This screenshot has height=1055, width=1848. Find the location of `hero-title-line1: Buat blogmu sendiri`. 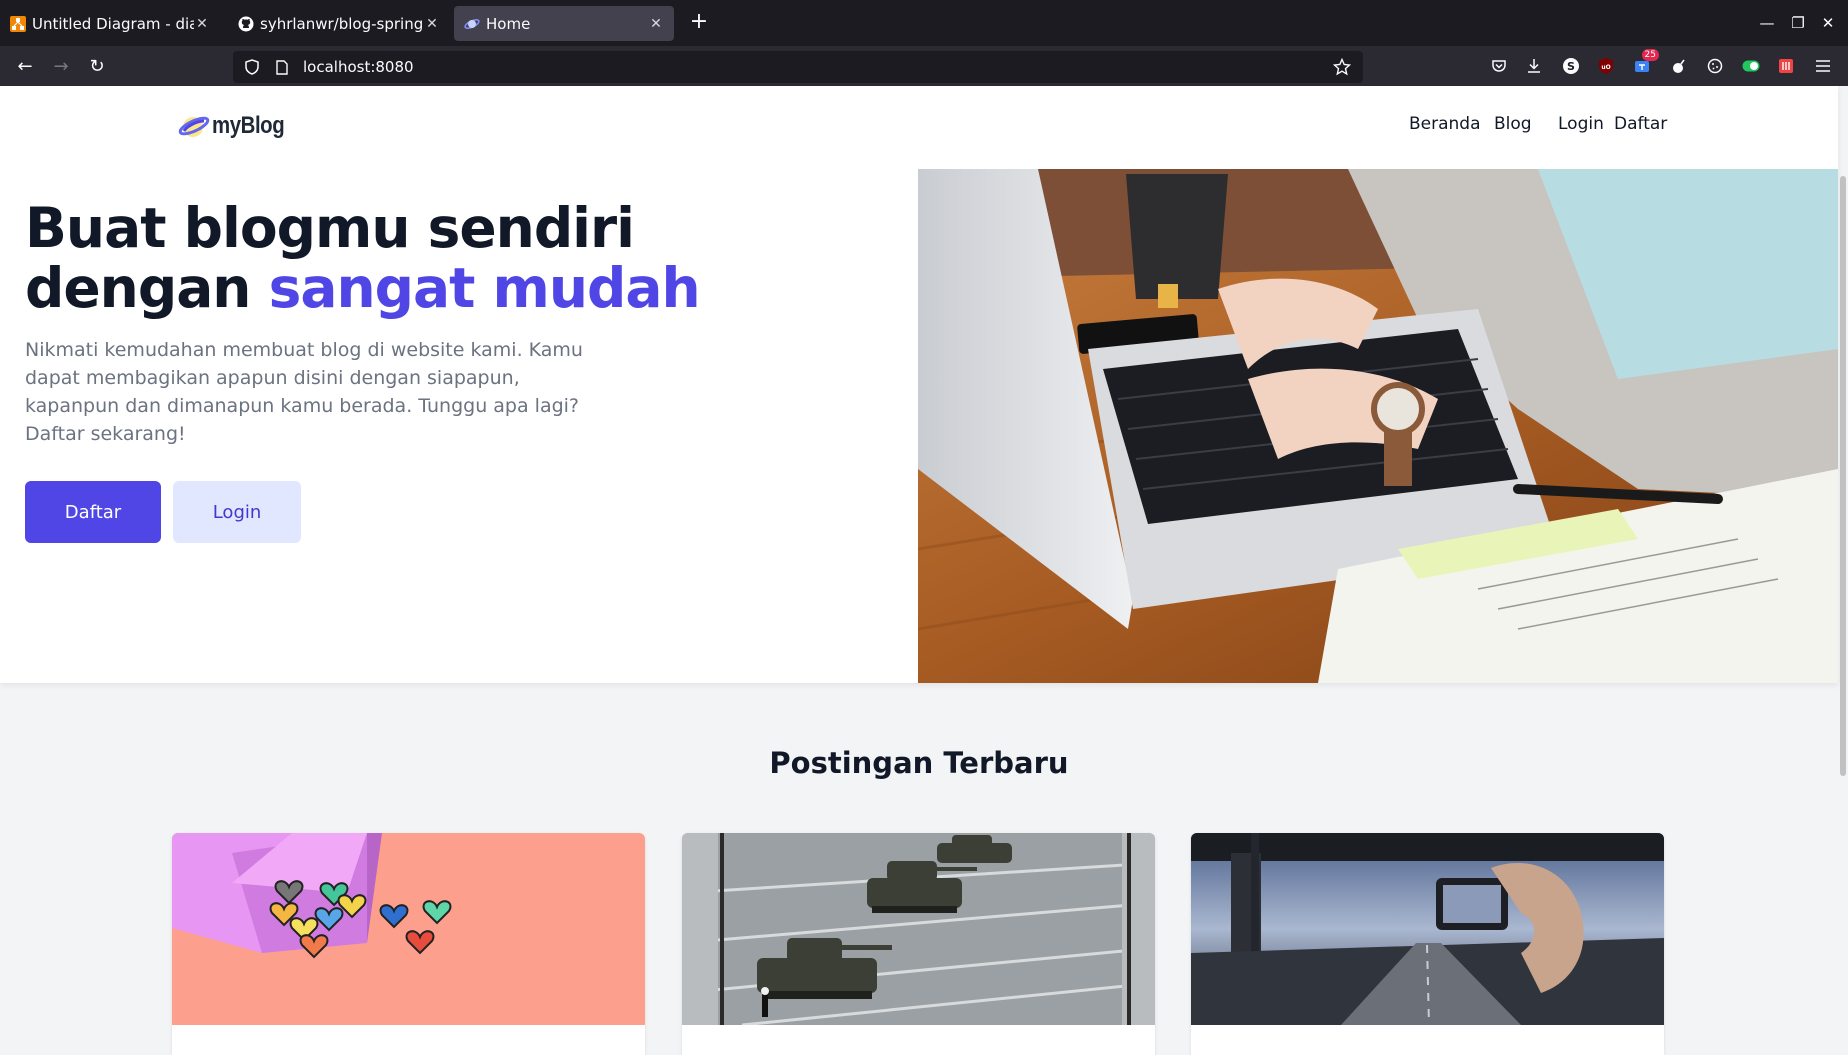

hero-title-line1: Buat blogmu sendiri is located at coordinates (330, 228).